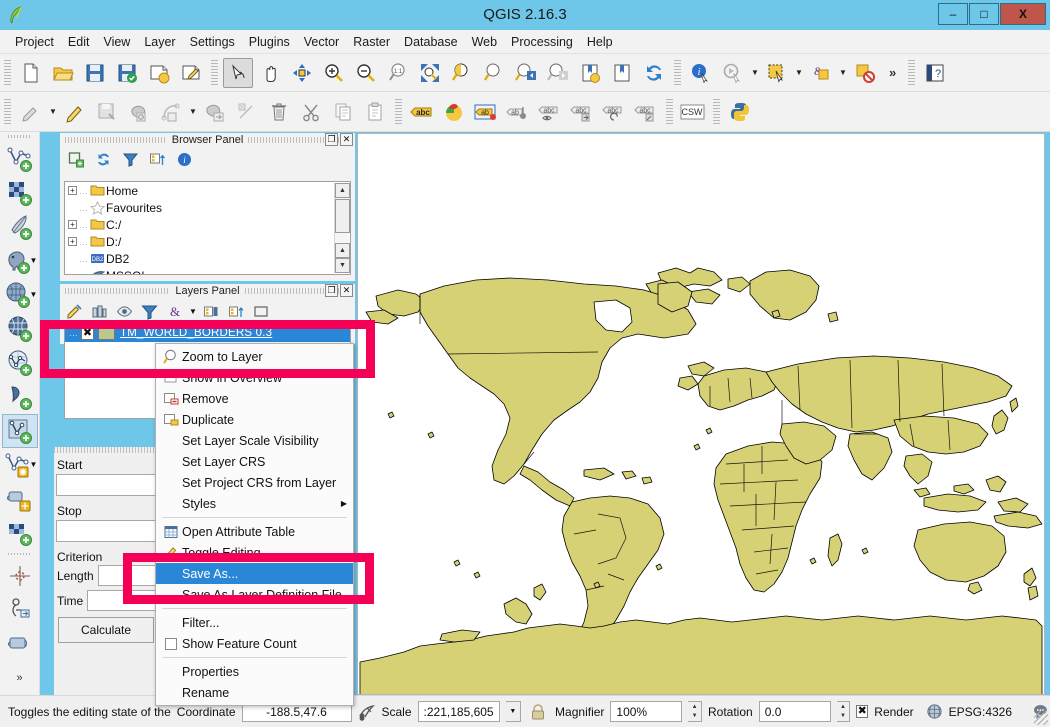  I want to click on resize-grip, so click(1041, 718).